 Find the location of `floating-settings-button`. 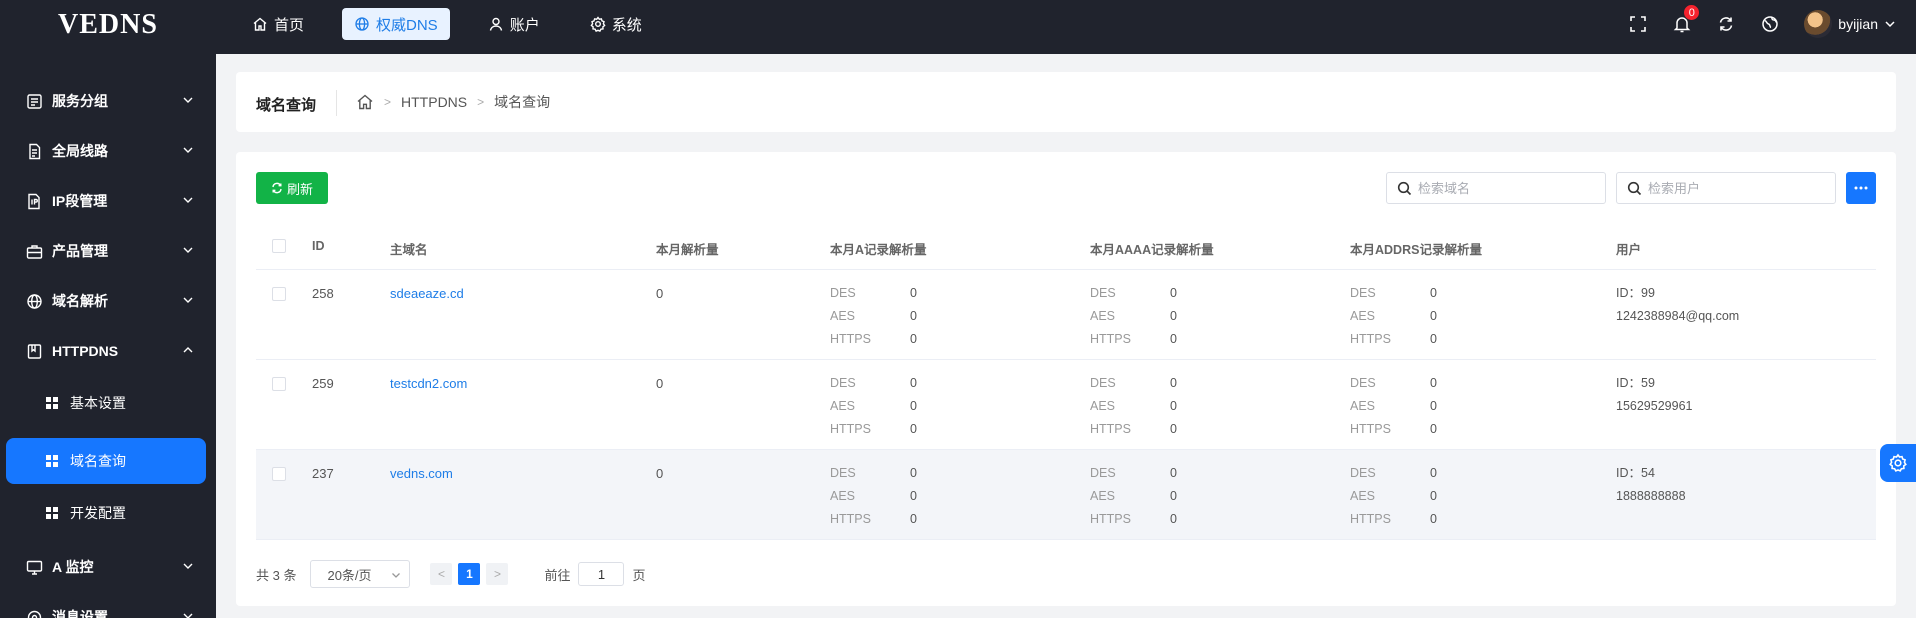

floating-settings-button is located at coordinates (1898, 463).